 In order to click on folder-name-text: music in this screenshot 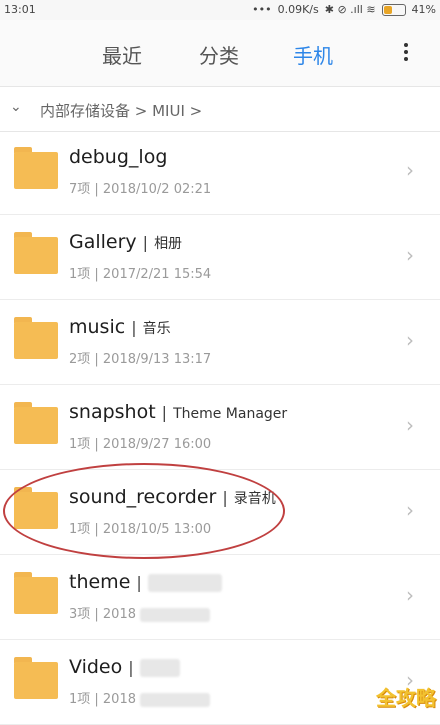, I will do `click(97, 327)`.